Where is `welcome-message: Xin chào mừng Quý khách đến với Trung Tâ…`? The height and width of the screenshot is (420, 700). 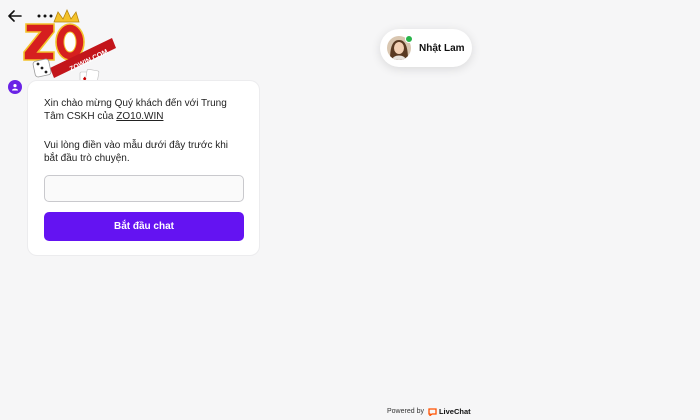
welcome-message: Xin chào mừng Quý khách đến với Trung Tâ… is located at coordinates (143, 110).